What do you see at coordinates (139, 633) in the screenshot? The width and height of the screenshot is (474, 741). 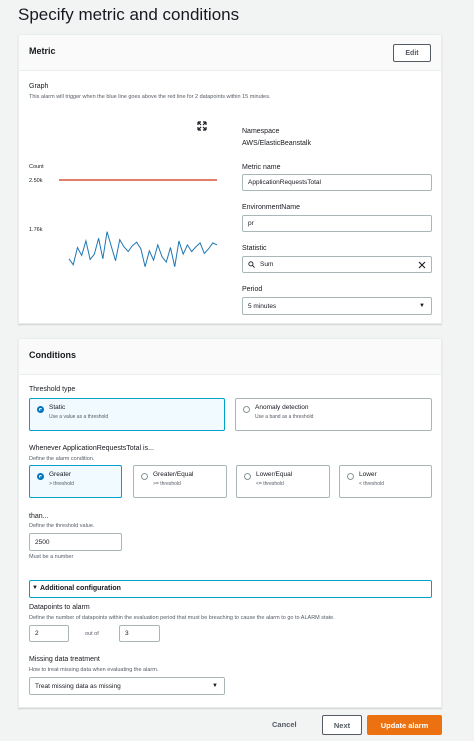 I see `evaluation-input: 3` at bounding box center [139, 633].